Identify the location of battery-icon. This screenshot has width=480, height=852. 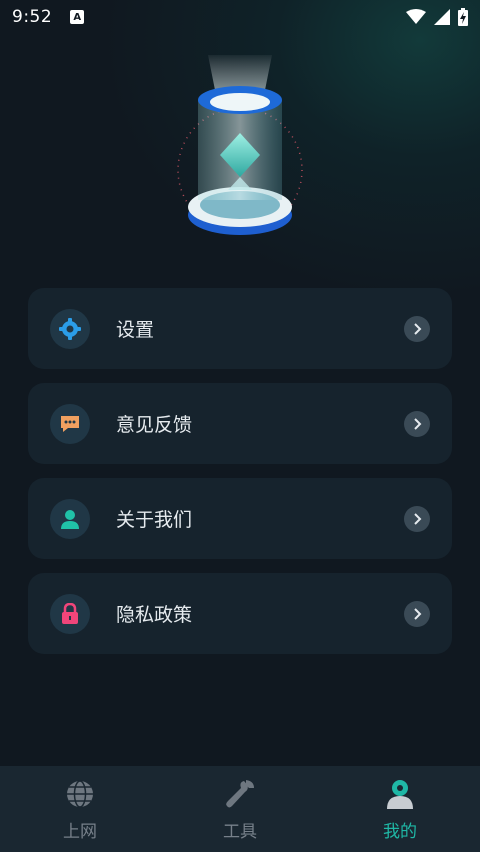
(463, 17).